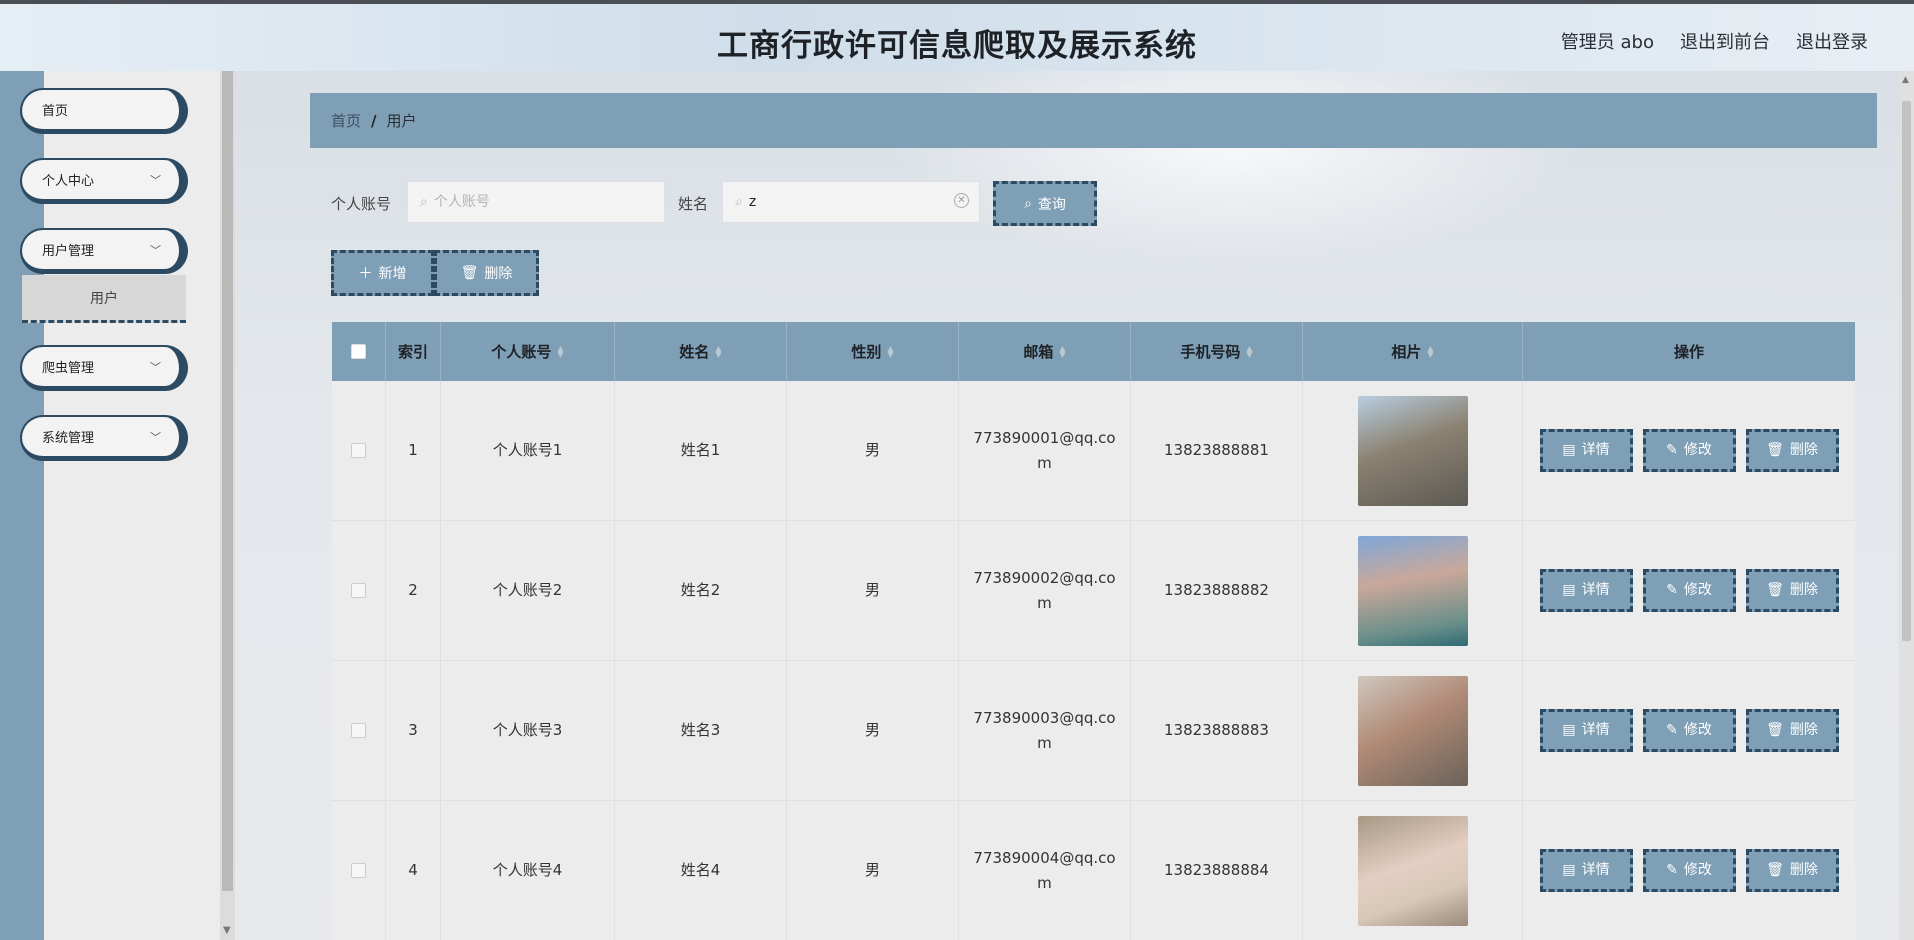 The width and height of the screenshot is (1914, 940). Describe the element at coordinates (346, 120) in the screenshot. I see `breadcrumb-home: 首页` at that location.